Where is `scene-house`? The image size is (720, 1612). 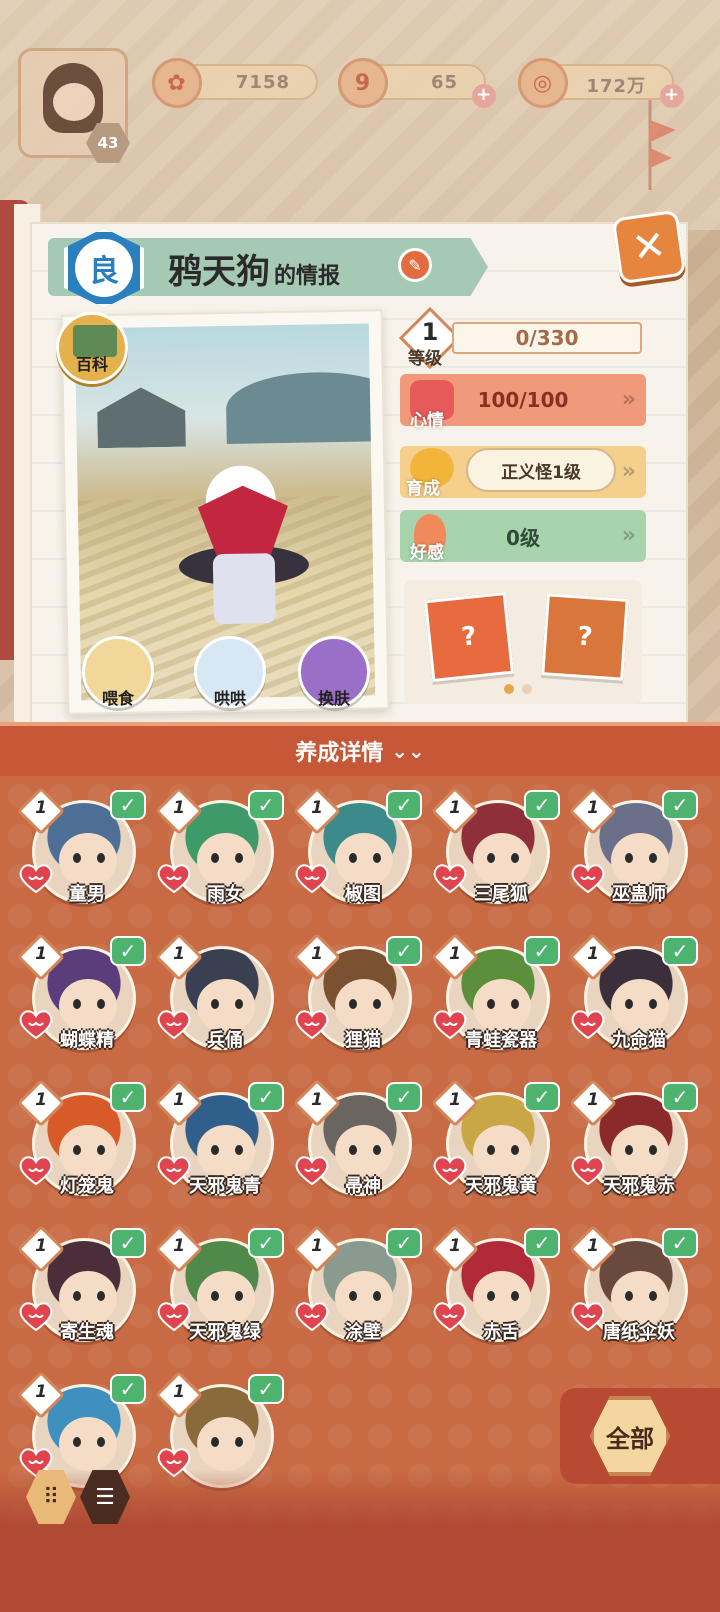
scene-house is located at coordinates (141, 417).